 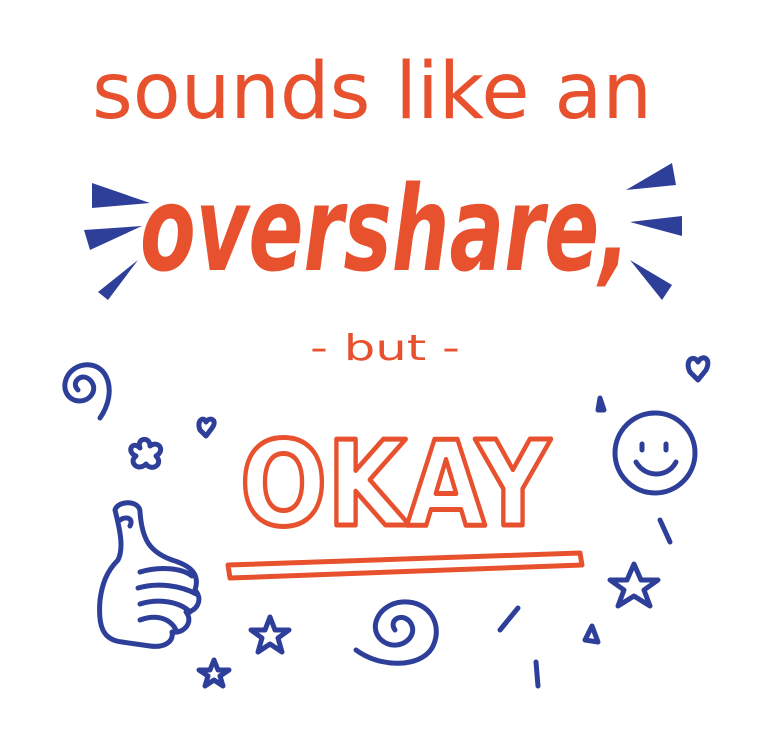 What do you see at coordinates (655, 453) in the screenshot?
I see `smiley-face-icon` at bounding box center [655, 453].